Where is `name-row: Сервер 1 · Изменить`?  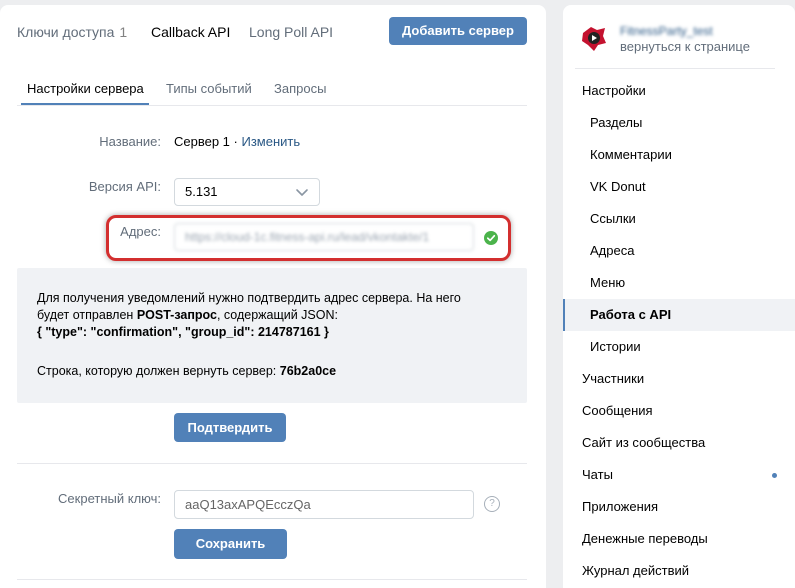 name-row: Сервер 1 · Изменить is located at coordinates (237, 141).